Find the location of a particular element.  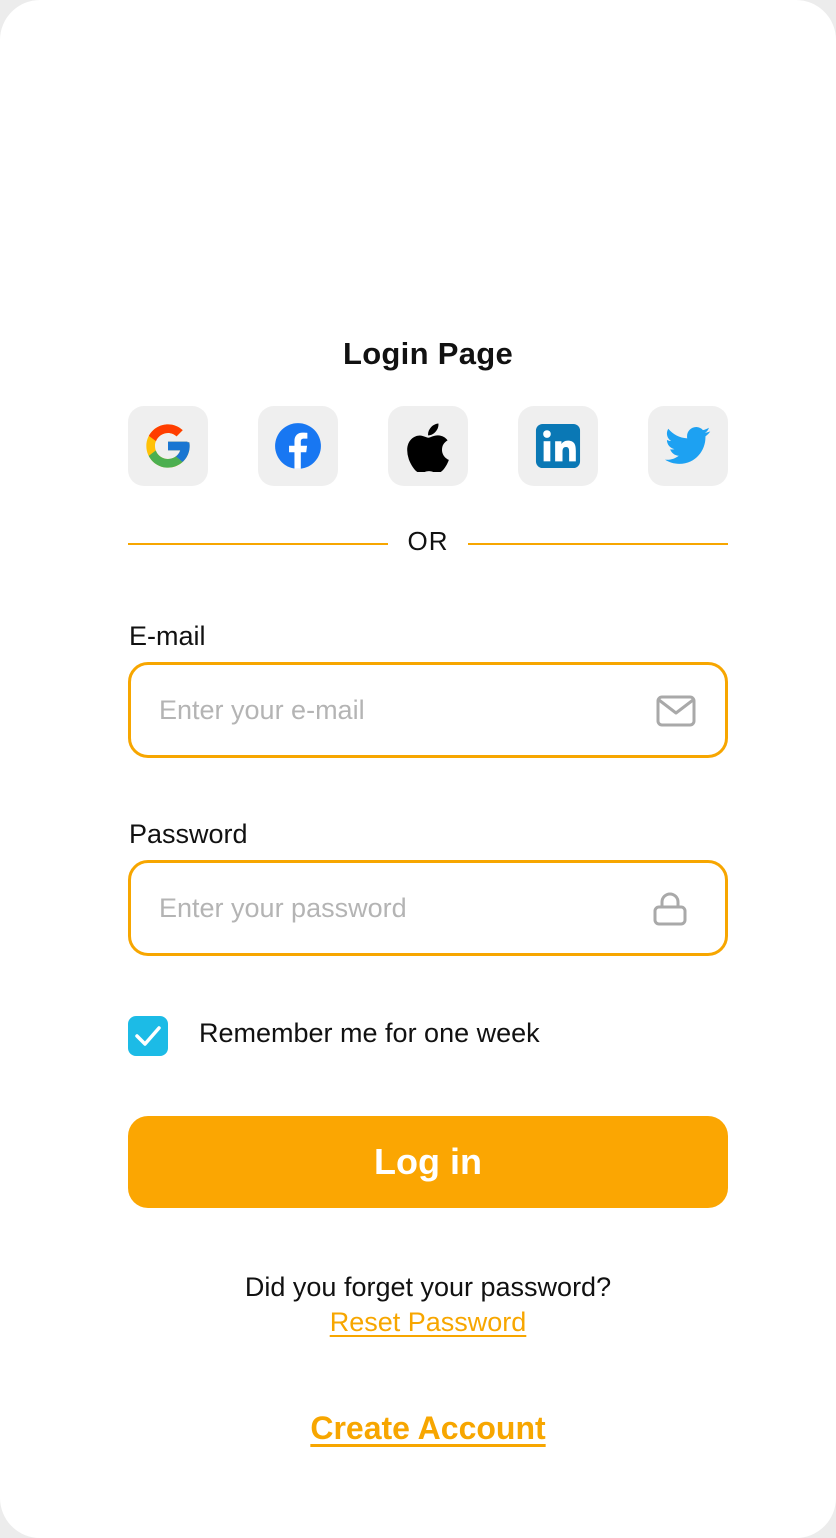

google-login-button is located at coordinates (168, 446).